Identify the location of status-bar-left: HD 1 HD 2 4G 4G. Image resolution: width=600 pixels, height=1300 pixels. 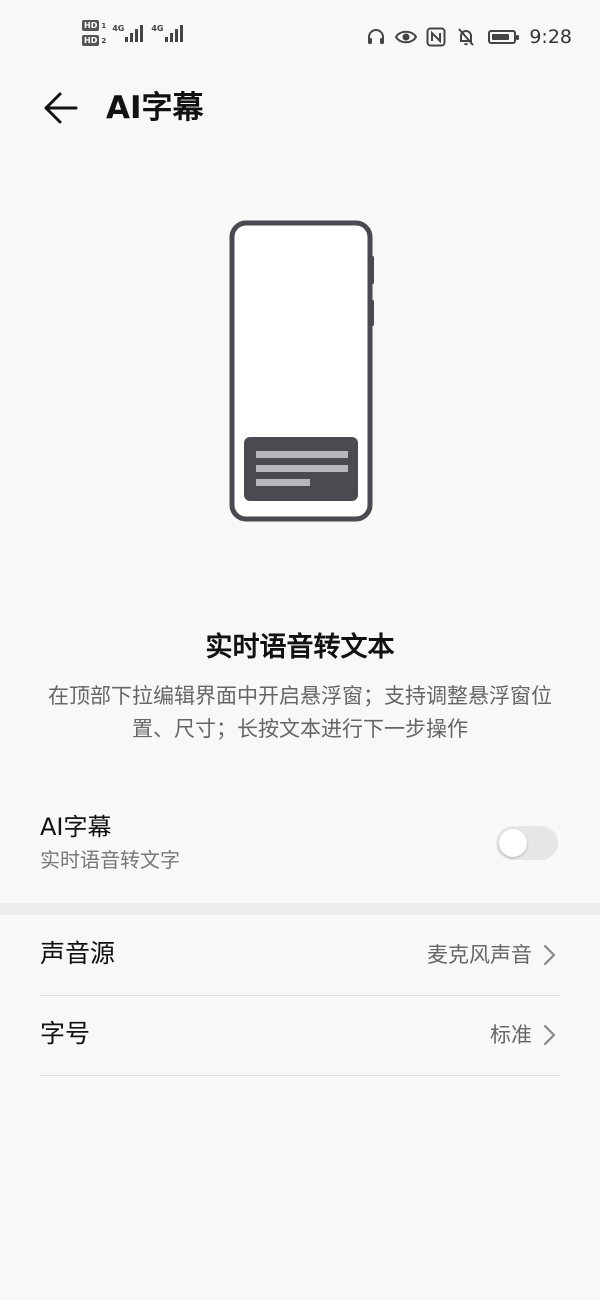
(136, 33).